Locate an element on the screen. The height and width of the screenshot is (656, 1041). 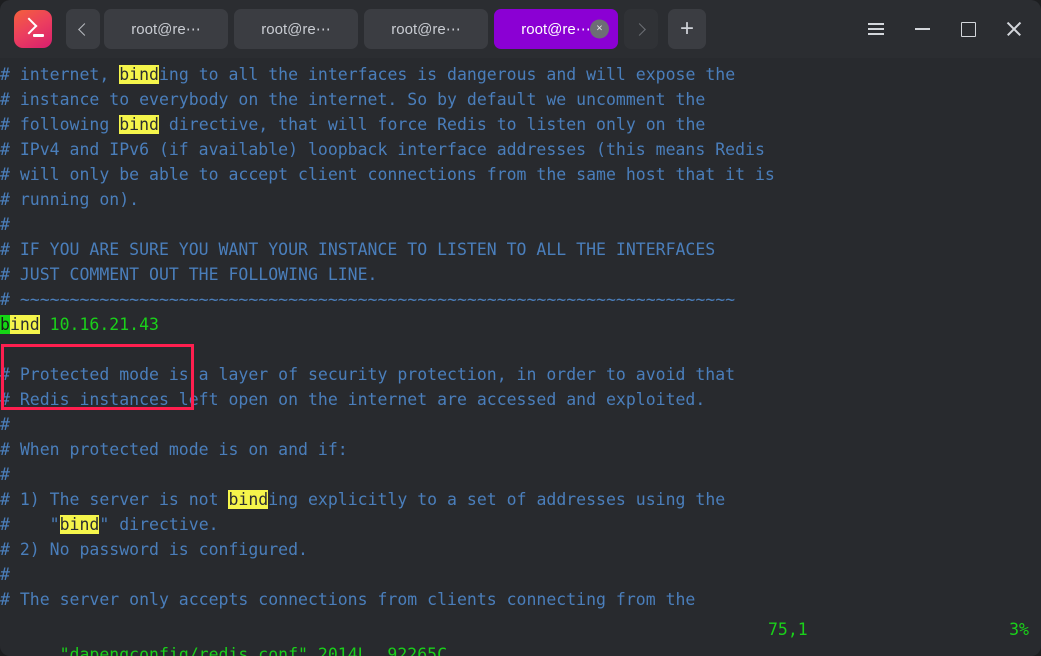
close-window-button is located at coordinates (1014, 29).